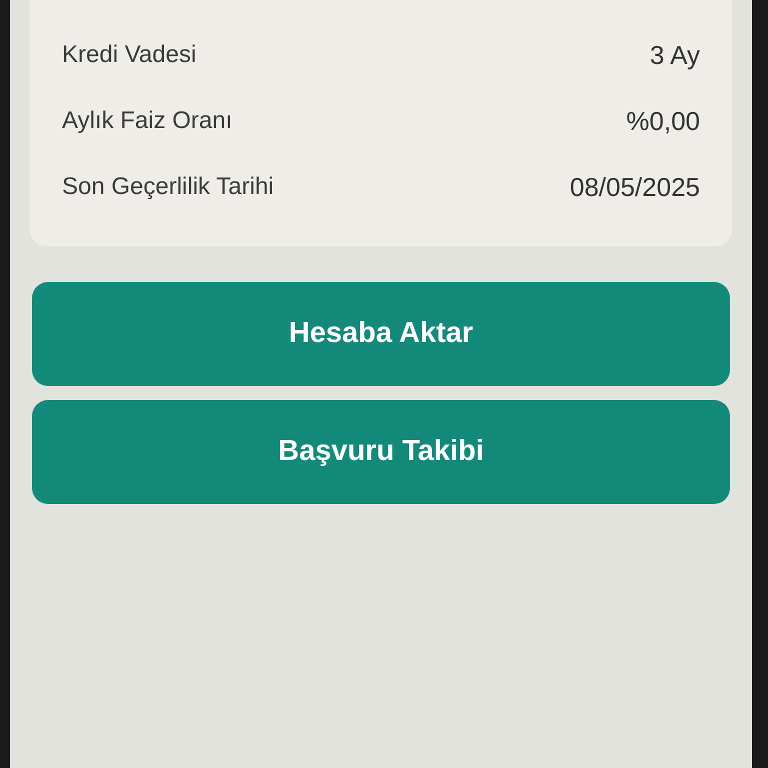  Describe the element at coordinates (147, 121) in the screenshot. I see `detail-label: Aylık Faiz Oranı` at that location.